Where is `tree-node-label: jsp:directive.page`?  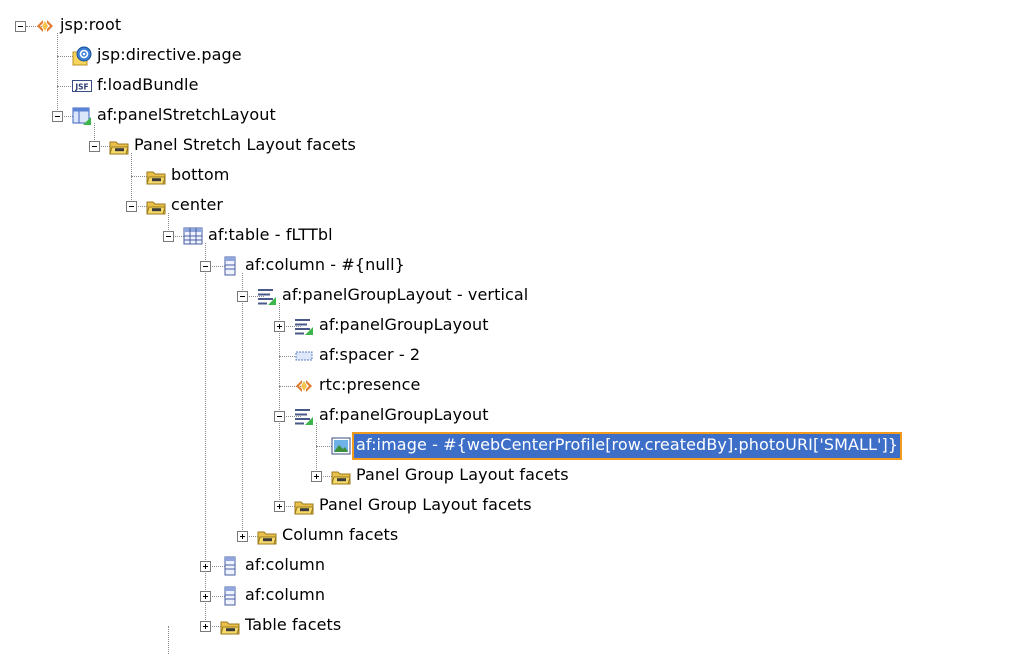
tree-node-label: jsp:directive.page is located at coordinates (169, 56).